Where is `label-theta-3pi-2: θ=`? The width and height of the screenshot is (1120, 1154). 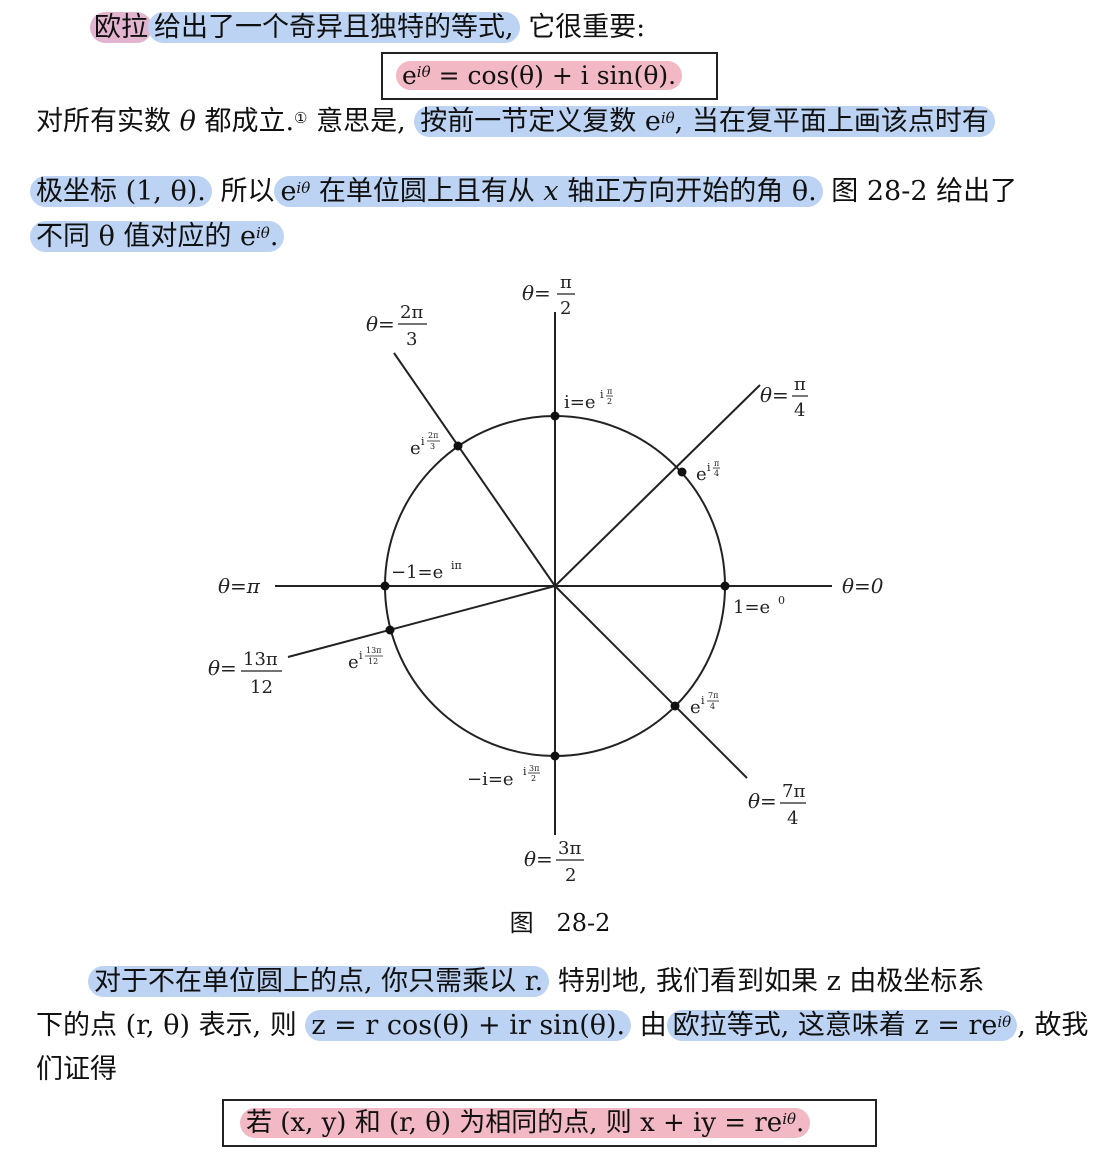
label-theta-3pi-2: θ= is located at coordinates (538, 859).